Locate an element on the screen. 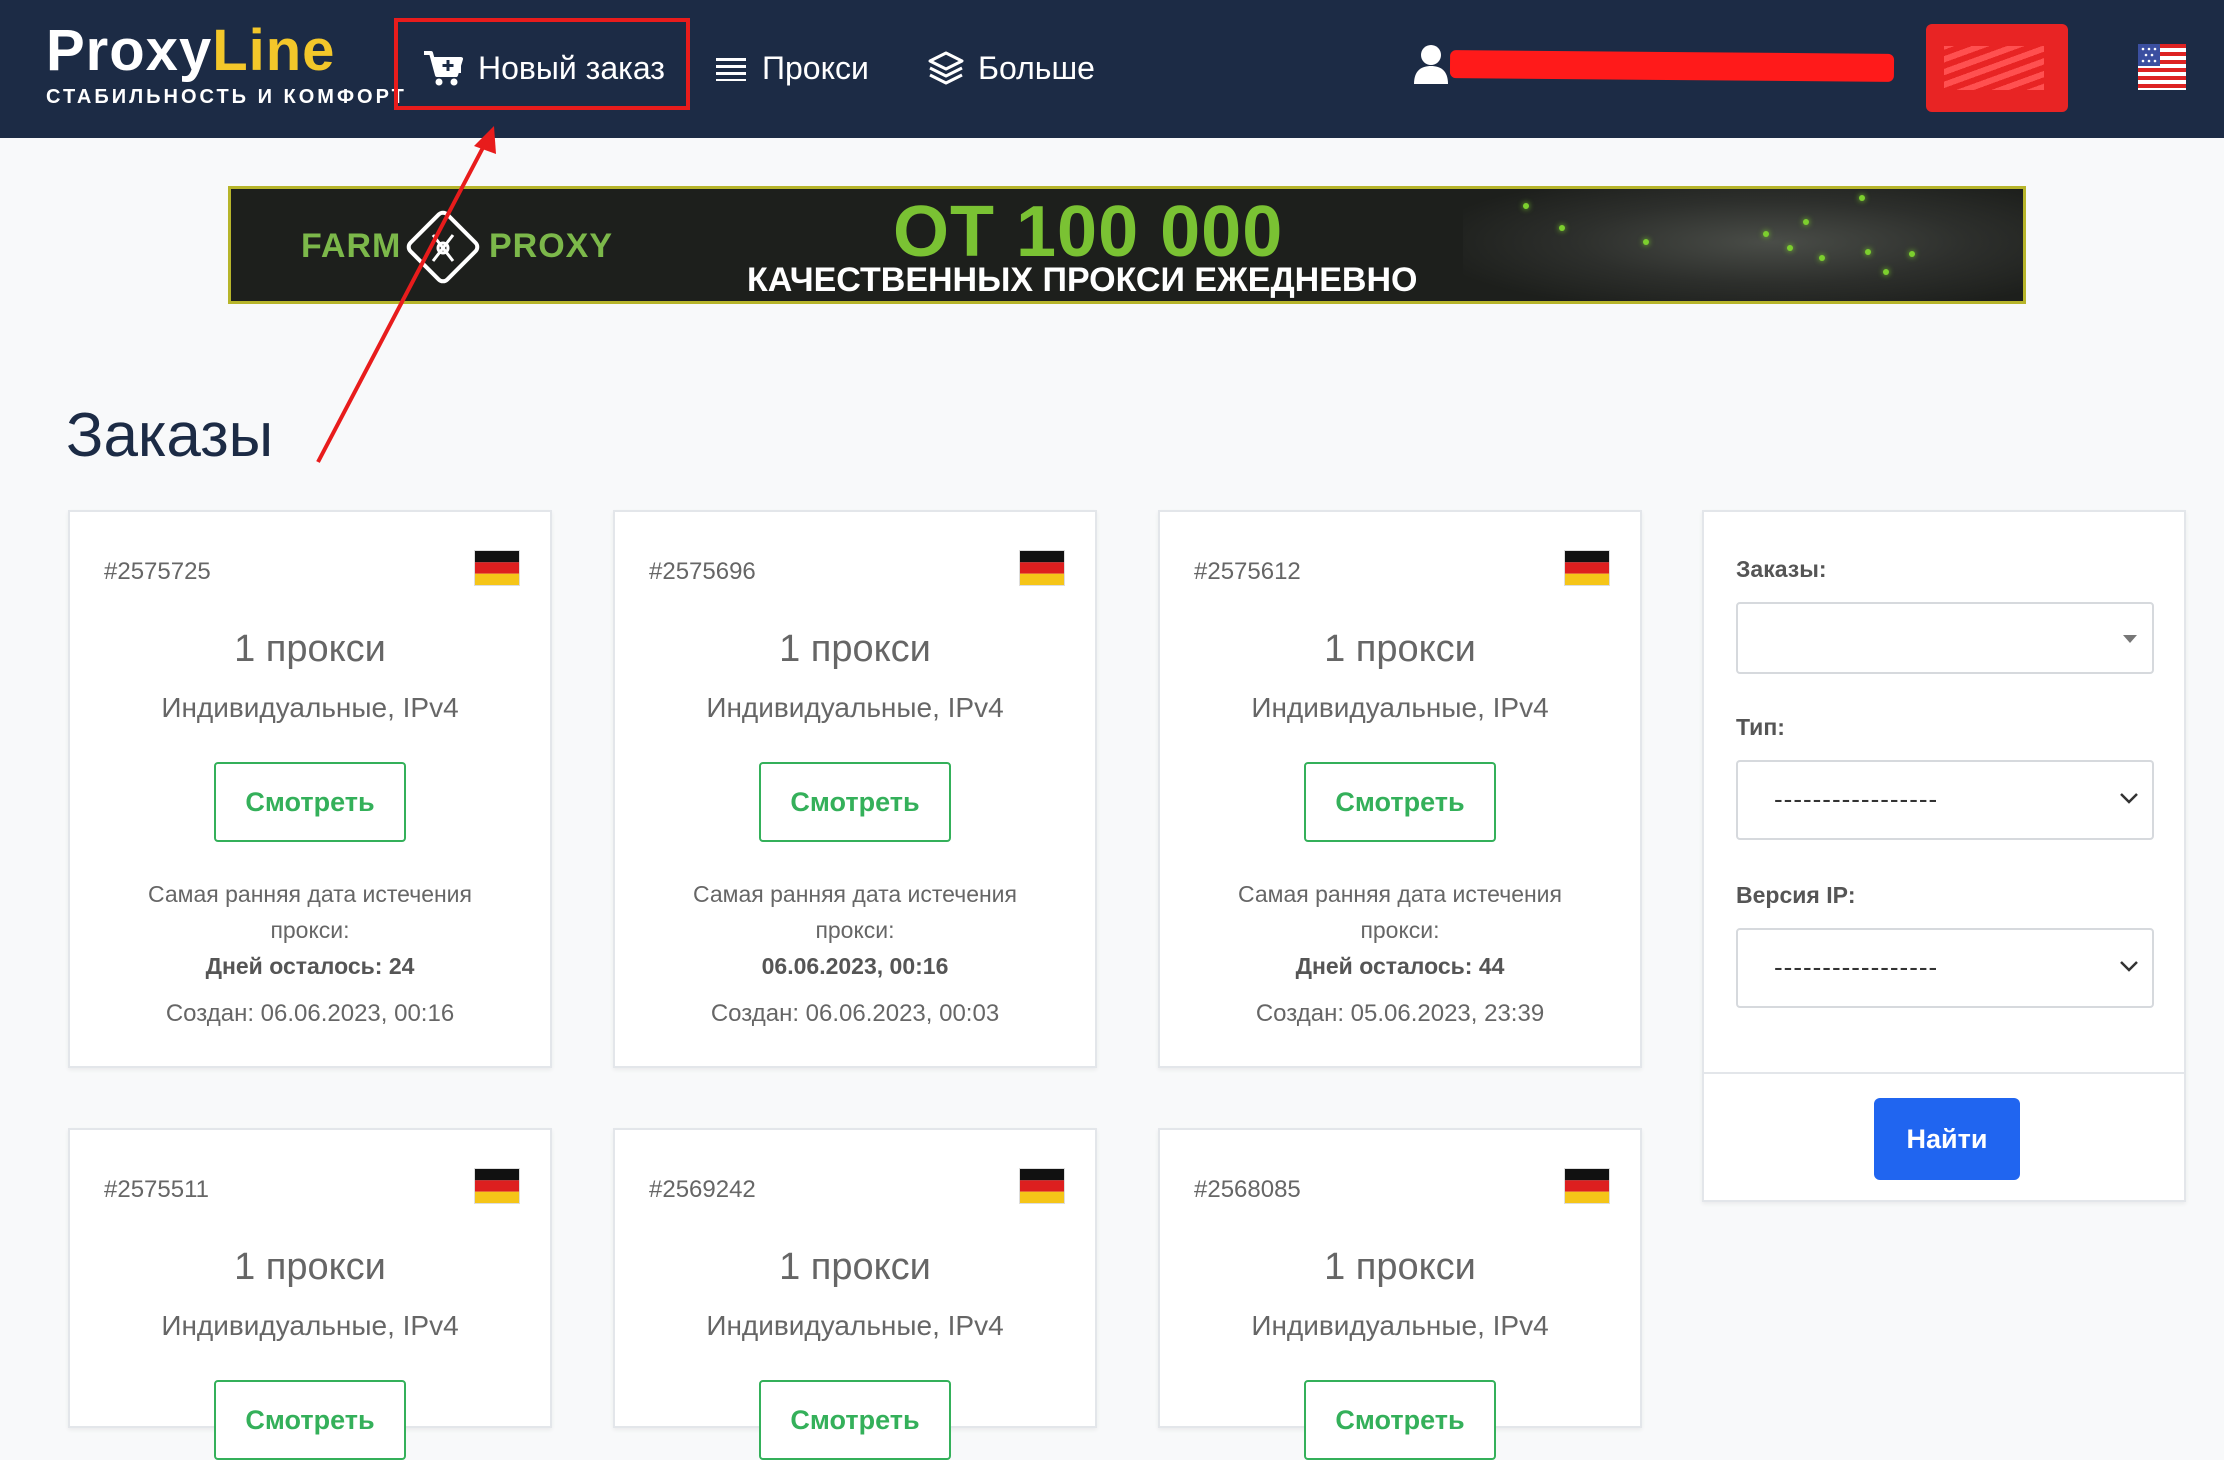 This screenshot has height=1460, width=2224. filter-type-label: Тип: is located at coordinates (1760, 727).